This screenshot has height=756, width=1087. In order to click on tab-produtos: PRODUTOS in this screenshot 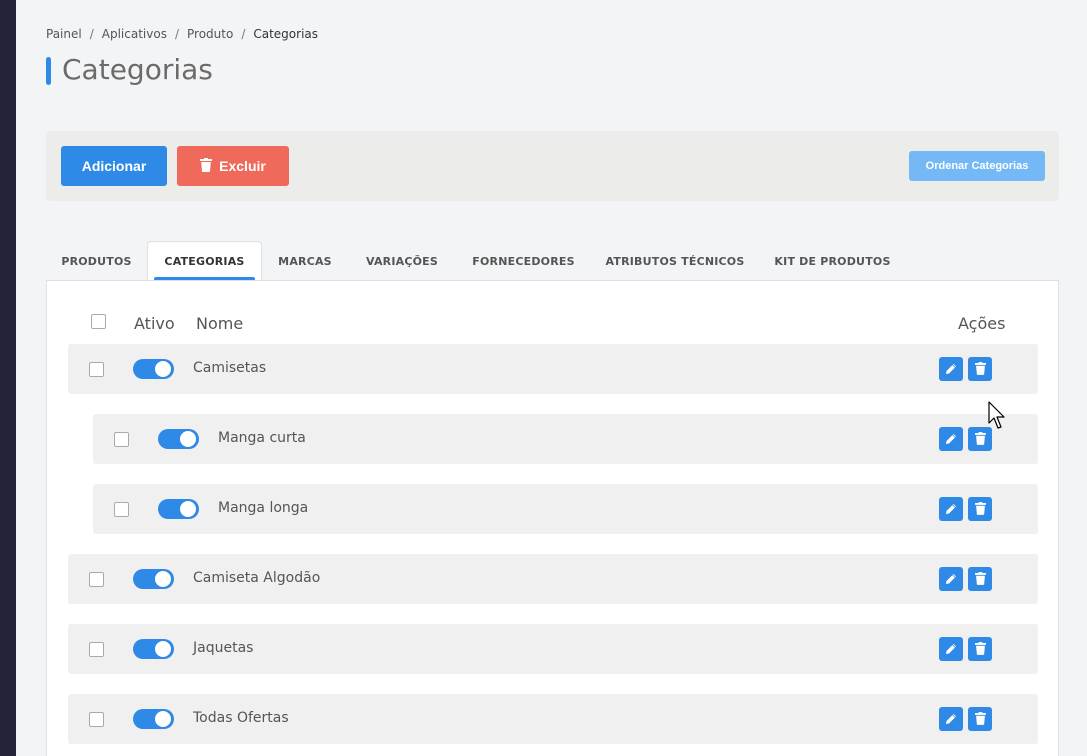, I will do `click(96, 261)`.